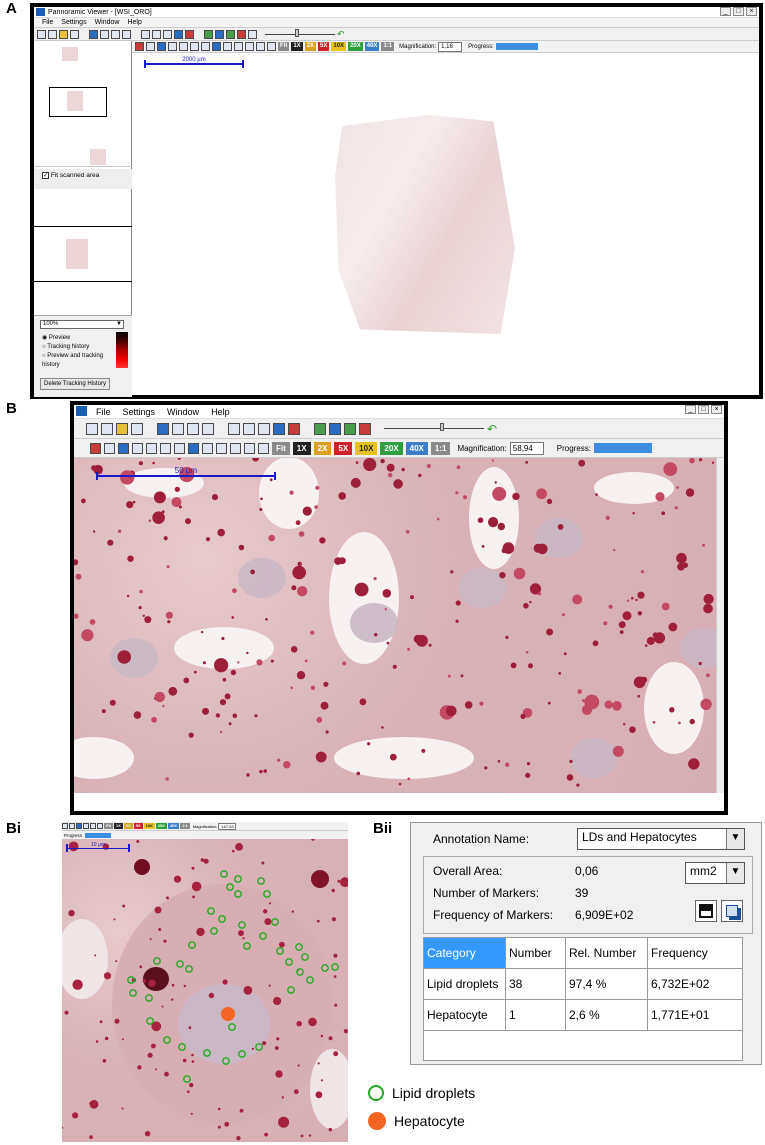  I want to click on table-row: Hepatocyte 1 2,6 % 1,771E+01, so click(583, 1015).